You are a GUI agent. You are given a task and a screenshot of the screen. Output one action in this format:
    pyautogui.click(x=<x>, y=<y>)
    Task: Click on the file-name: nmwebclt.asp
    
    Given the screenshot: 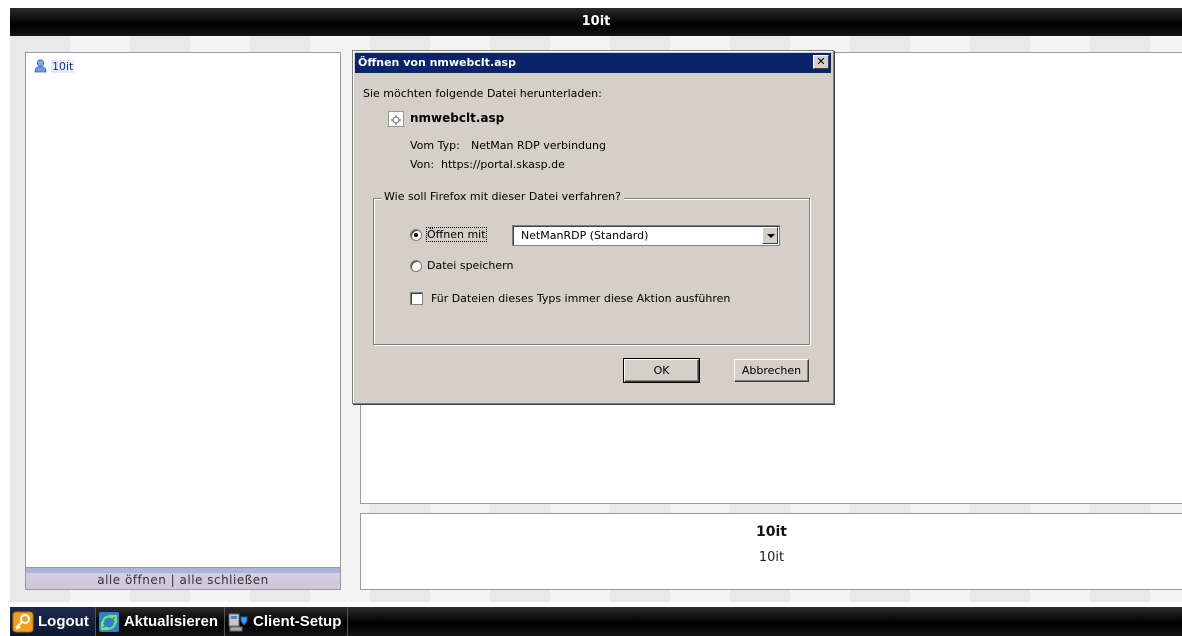 What is the action you would take?
    pyautogui.click(x=457, y=118)
    